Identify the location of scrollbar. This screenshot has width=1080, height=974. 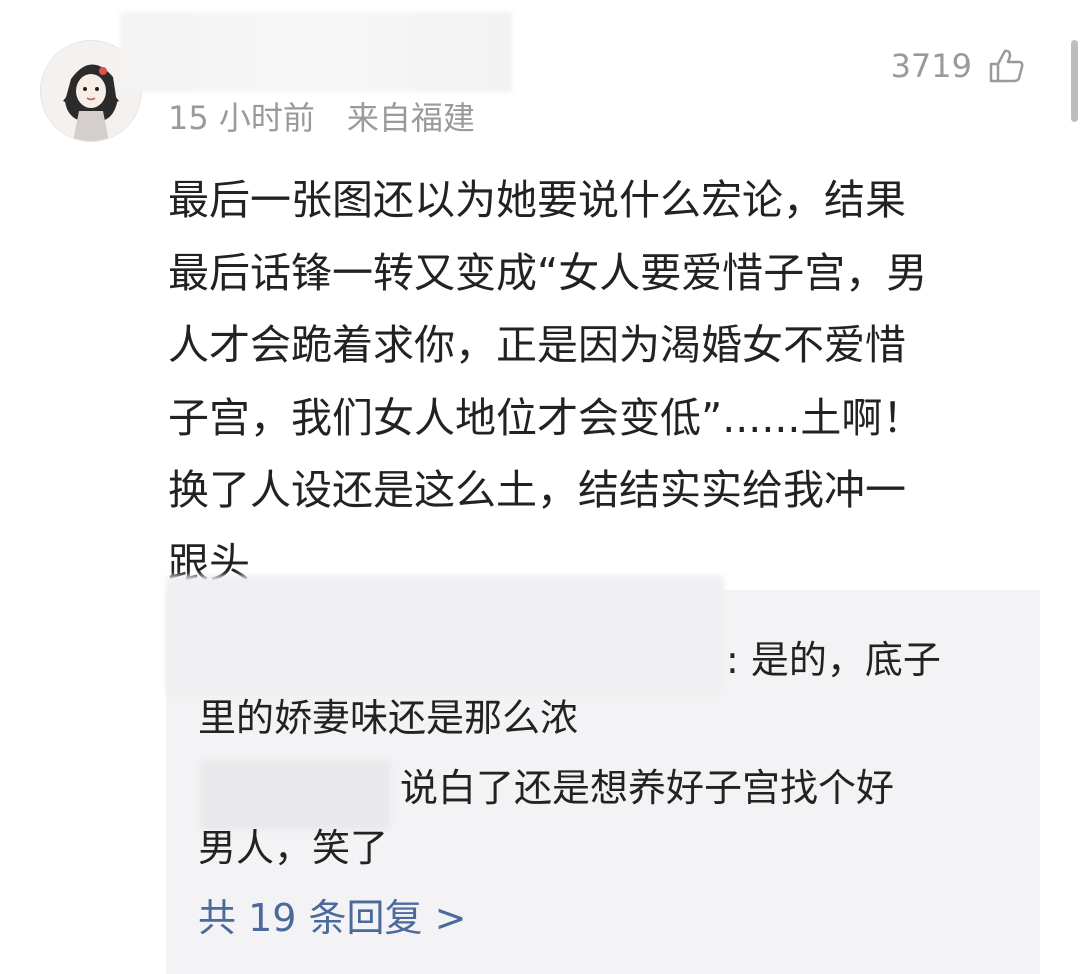
(1074, 81).